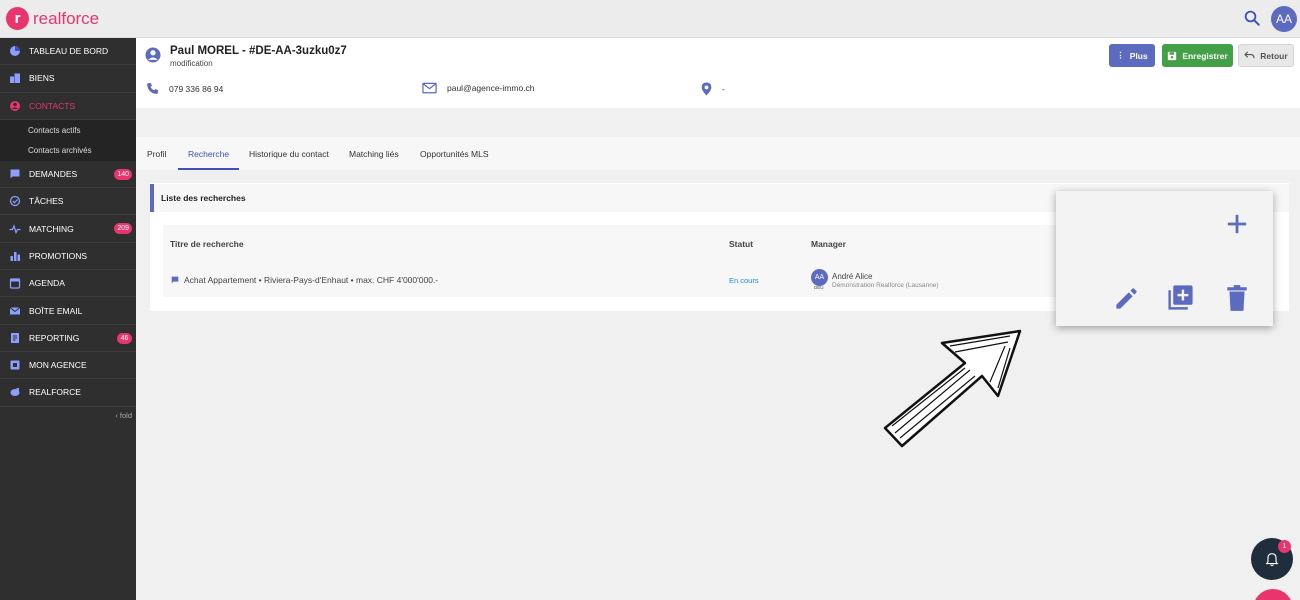 The height and width of the screenshot is (600, 1300). What do you see at coordinates (1284, 546) in the screenshot?
I see `notification-count-badge: 1` at bounding box center [1284, 546].